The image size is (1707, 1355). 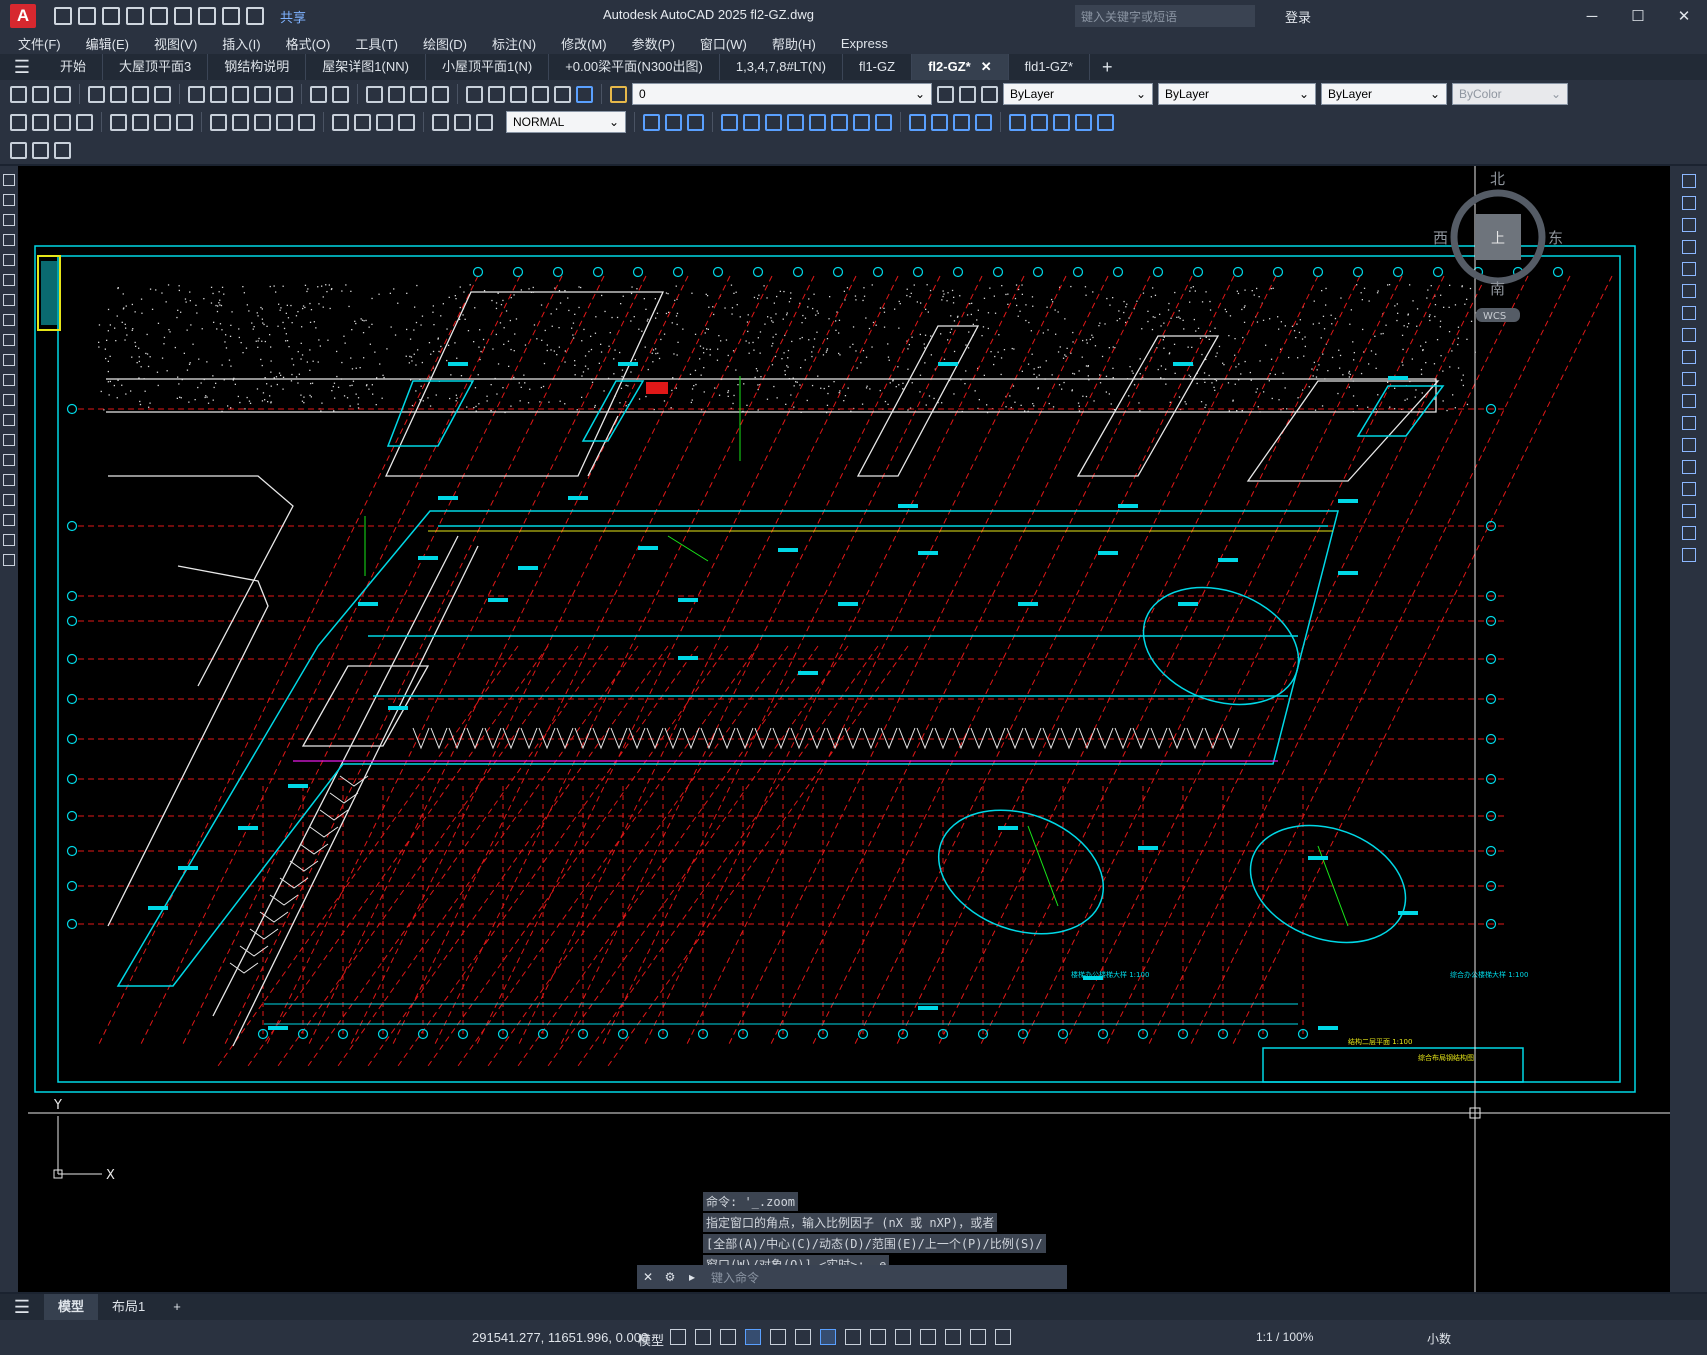 I want to click on copy-icon, so click(x=1688, y=203).